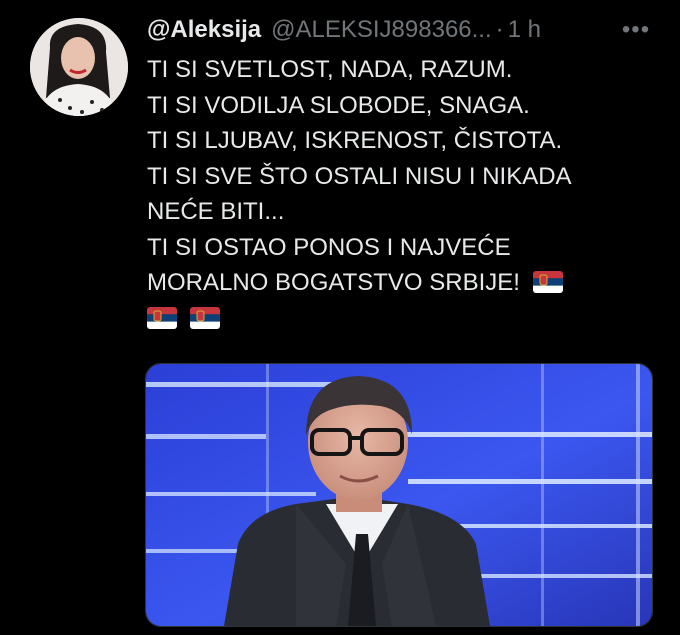 This screenshot has width=680, height=635. What do you see at coordinates (333, 282) in the screenshot?
I see `tweet-line-text: MORALNO BOGATSTVO SRBIJE!` at bounding box center [333, 282].